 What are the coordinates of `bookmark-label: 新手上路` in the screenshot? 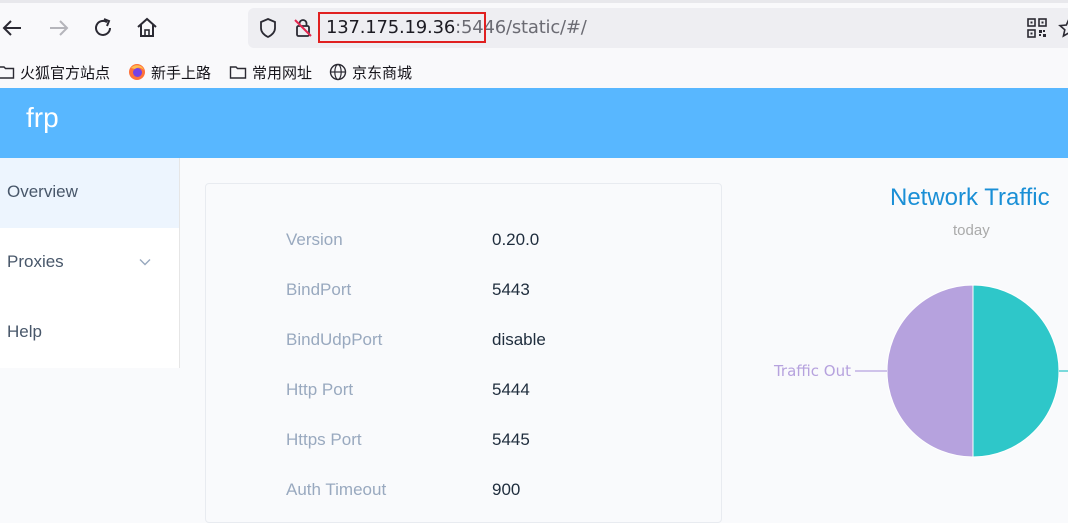 It's located at (181, 72).